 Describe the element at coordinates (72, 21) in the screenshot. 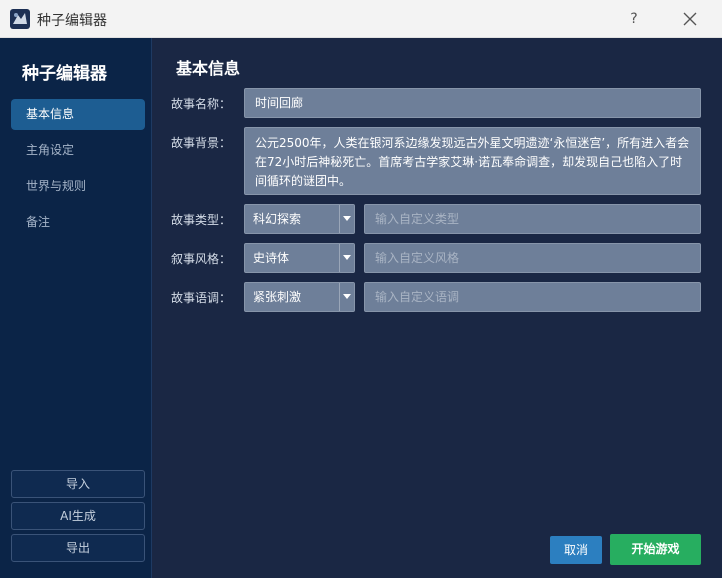

I see `window-title: 种子编辑器` at that location.